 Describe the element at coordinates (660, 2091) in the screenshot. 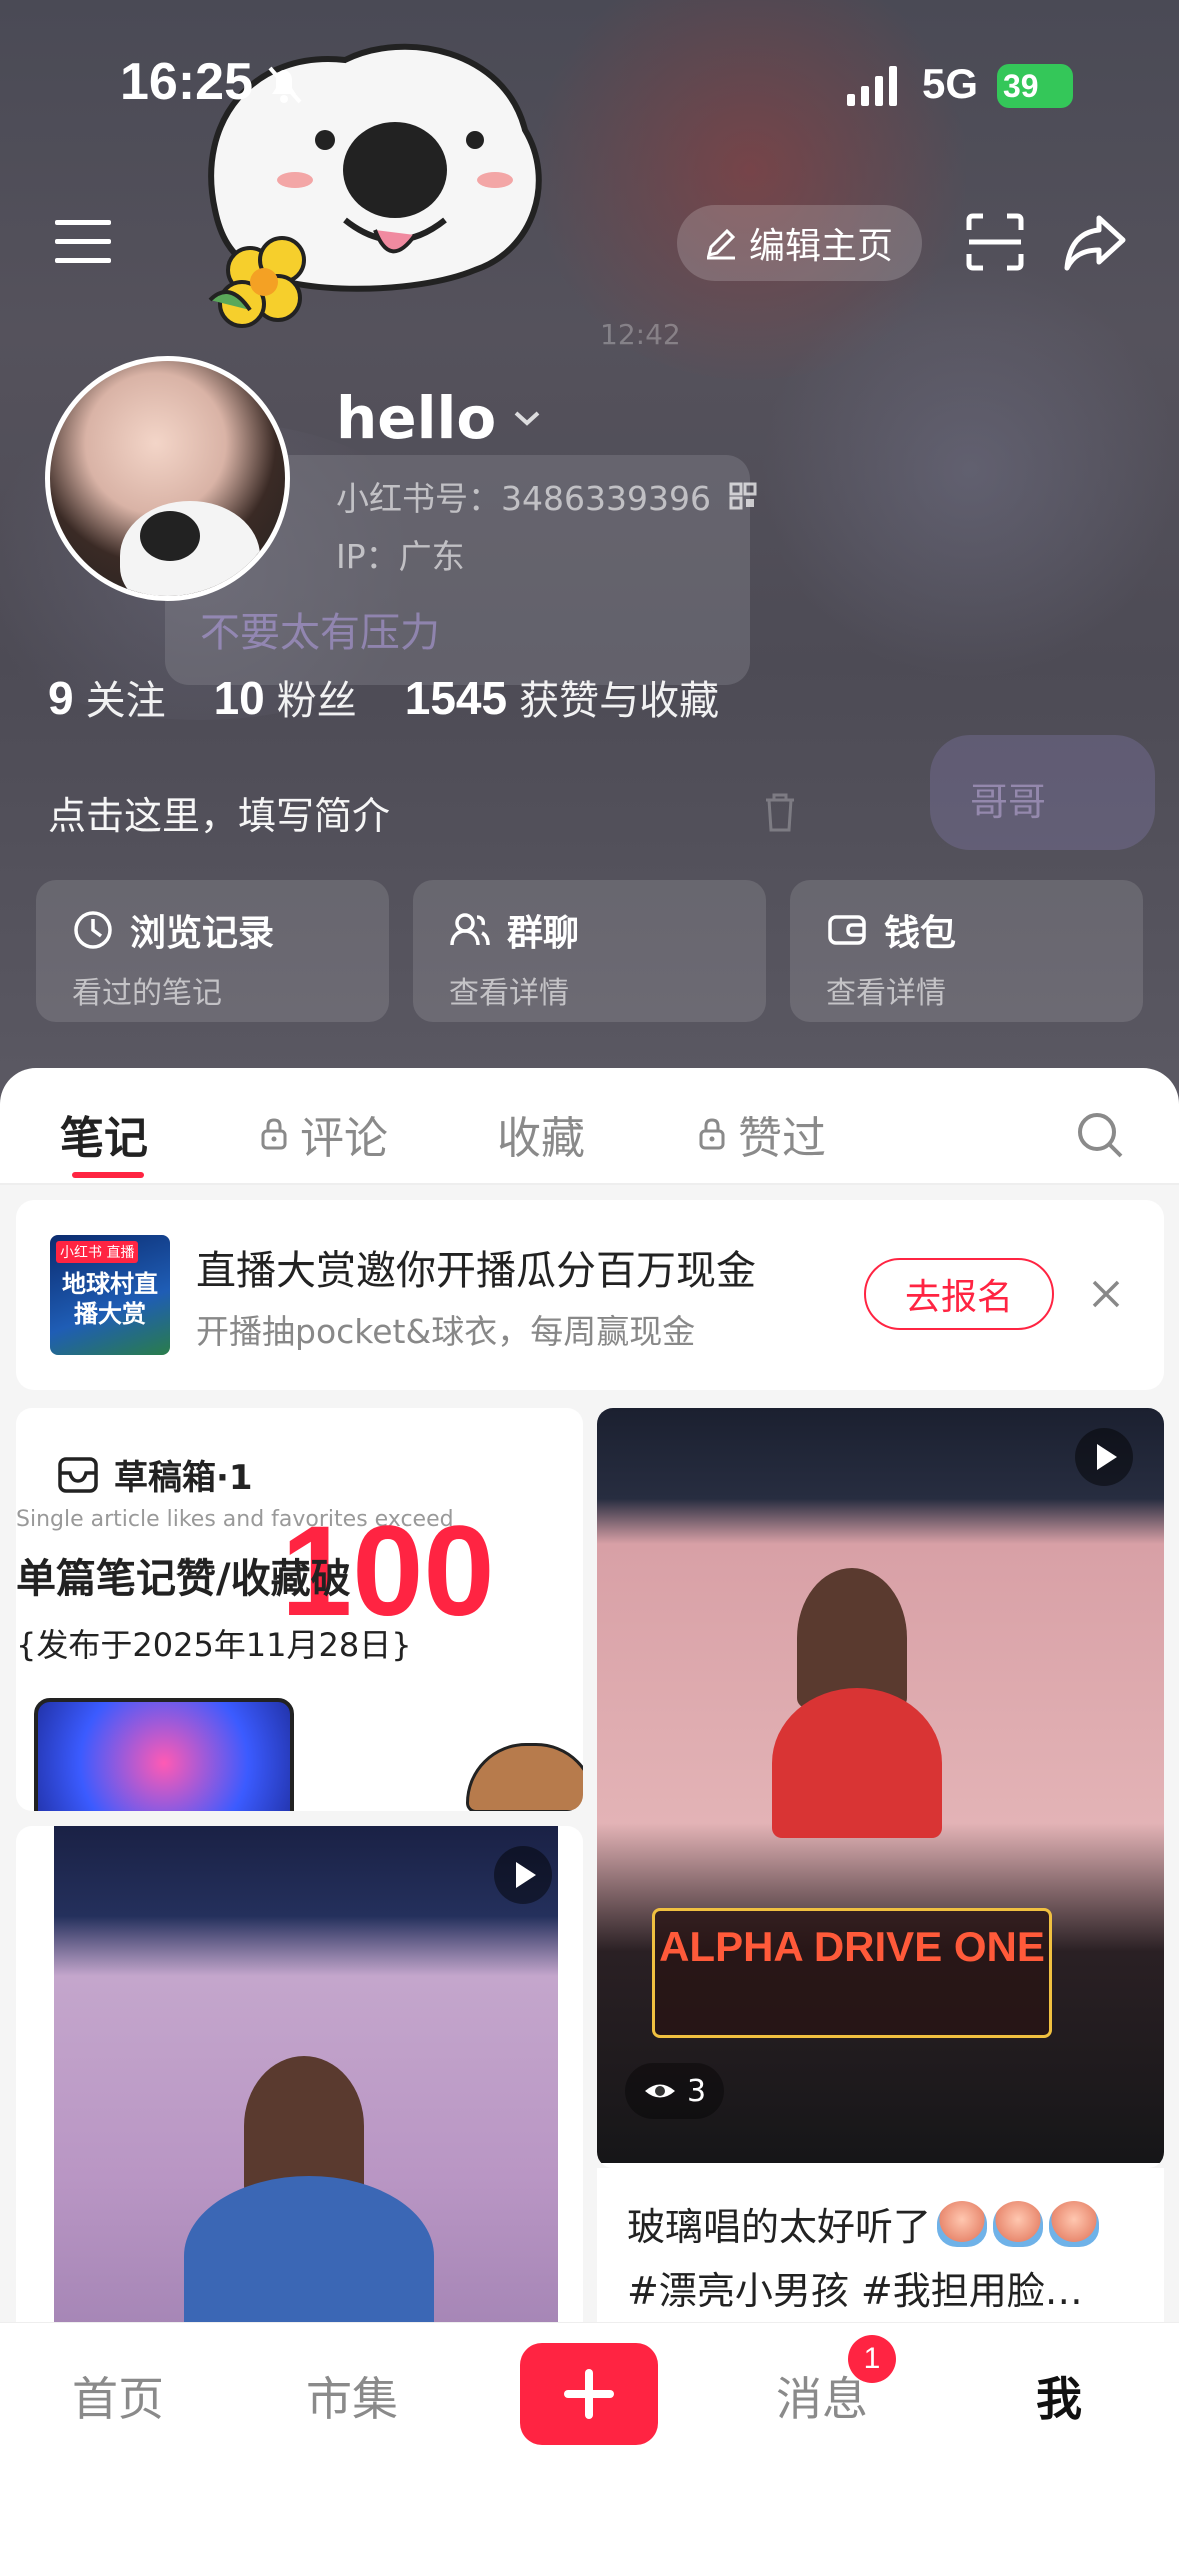

I see `eye-icon` at that location.